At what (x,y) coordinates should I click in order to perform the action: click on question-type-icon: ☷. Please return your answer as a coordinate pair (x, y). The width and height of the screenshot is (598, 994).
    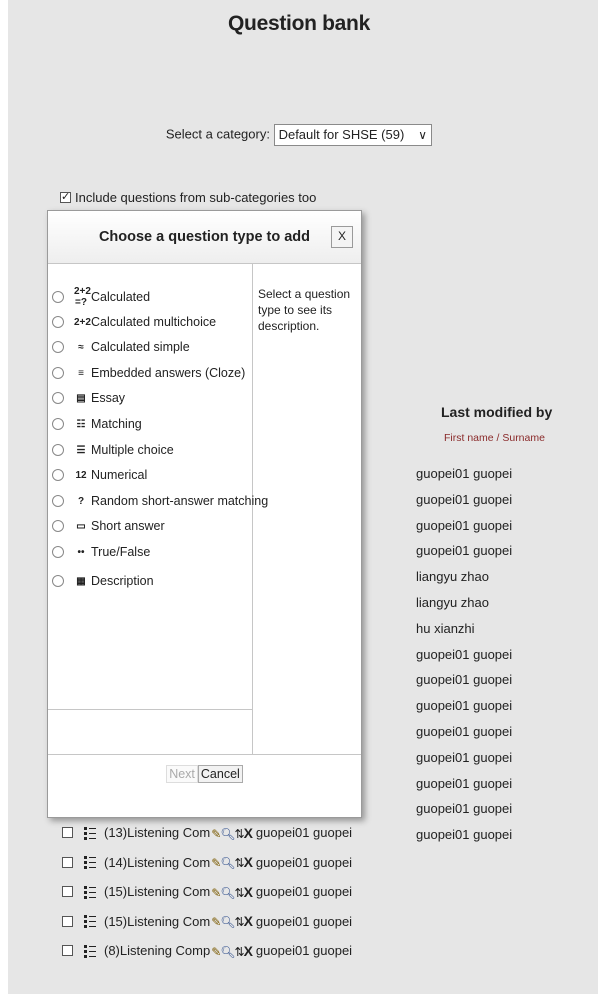
    Looking at the image, I should click on (81, 424).